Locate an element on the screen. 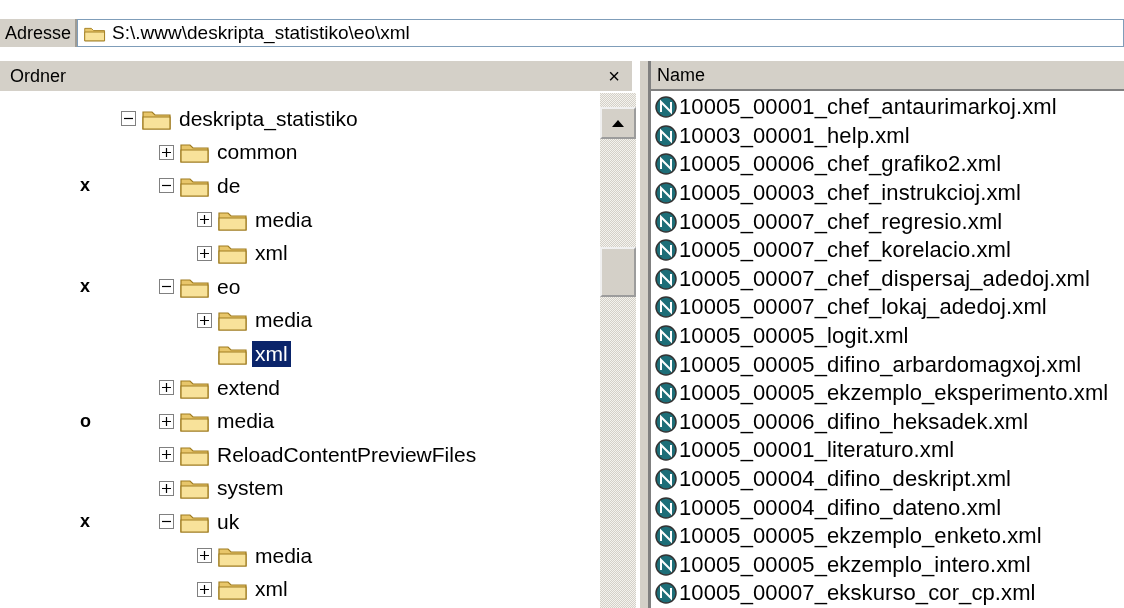  file-name: 10003_00001_help.xml is located at coordinates (794, 135).